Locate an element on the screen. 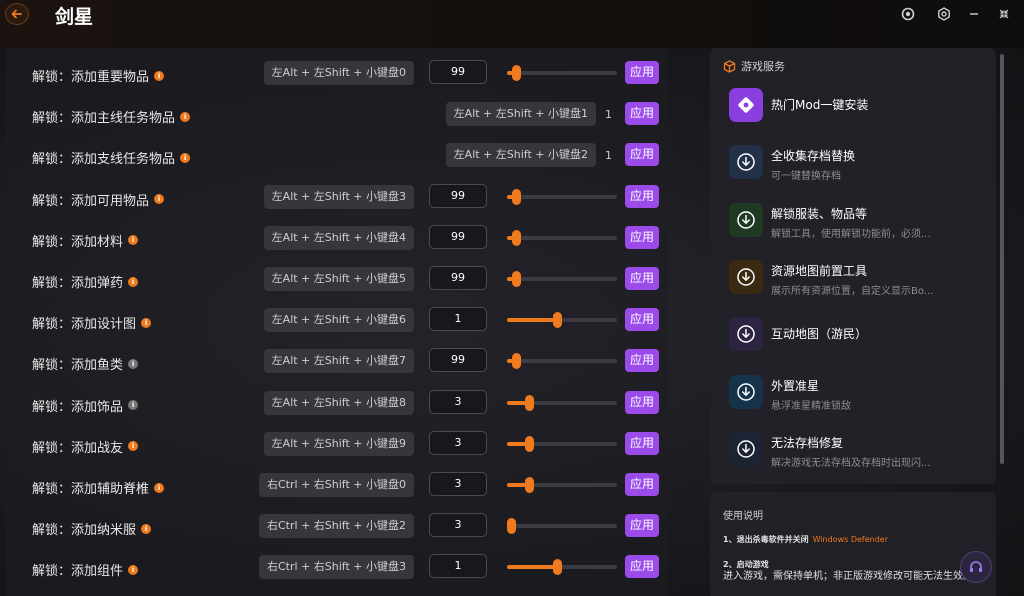  cheat-row: 解锁：添加饰品 i 左Alt + 左Shift + 小键盘8 3 应用 is located at coordinates (337, 405).